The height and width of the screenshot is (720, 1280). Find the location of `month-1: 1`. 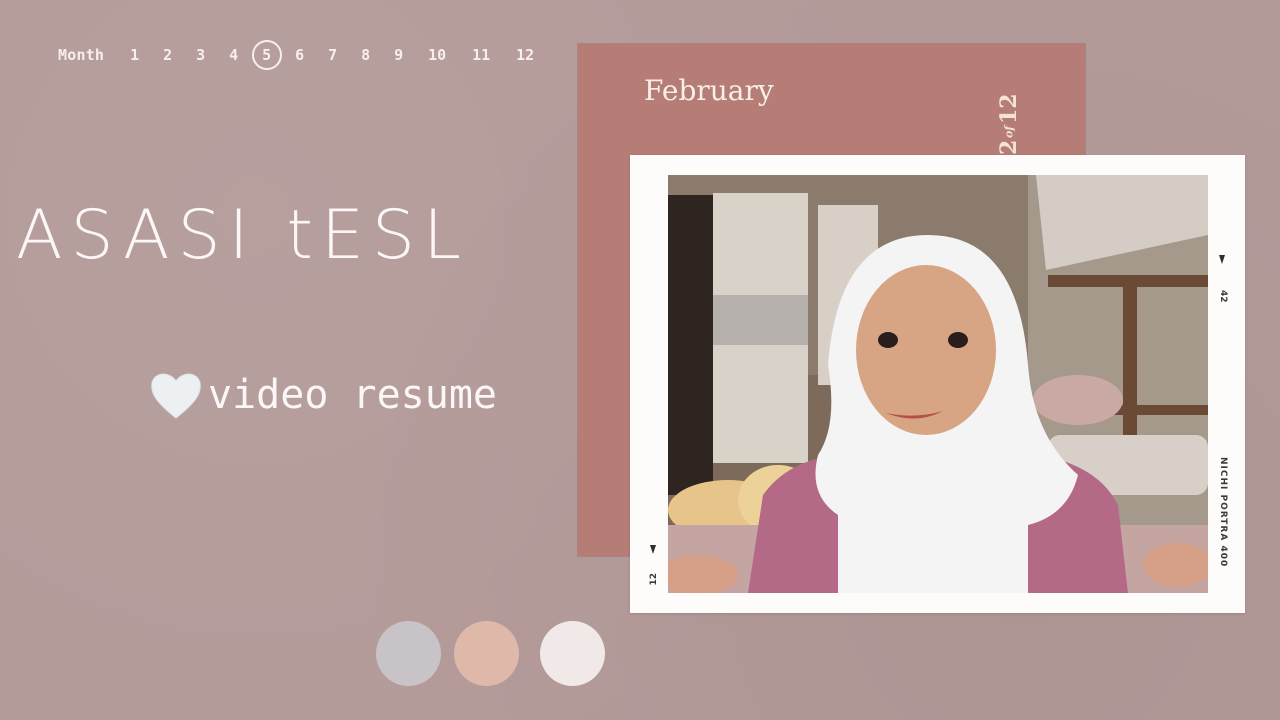

month-1: 1 is located at coordinates (135, 55).